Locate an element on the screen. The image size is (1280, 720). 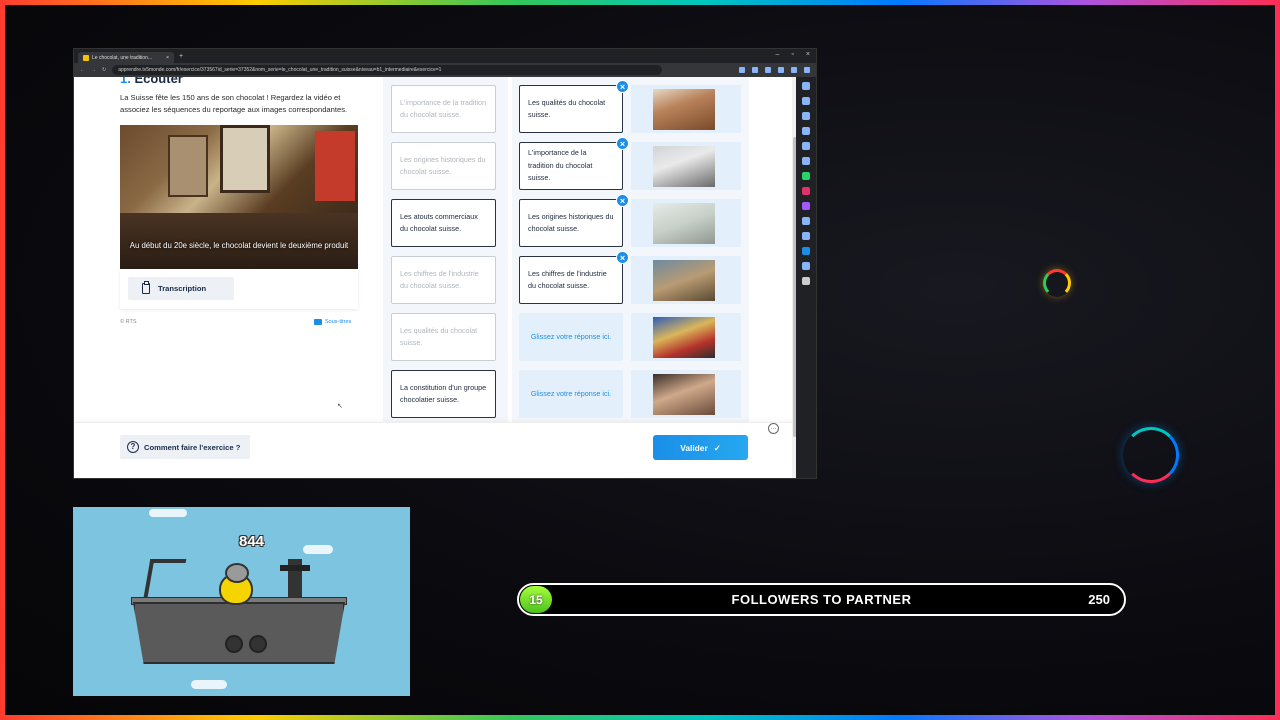
woman-interview-image is located at coordinates (684, 394).